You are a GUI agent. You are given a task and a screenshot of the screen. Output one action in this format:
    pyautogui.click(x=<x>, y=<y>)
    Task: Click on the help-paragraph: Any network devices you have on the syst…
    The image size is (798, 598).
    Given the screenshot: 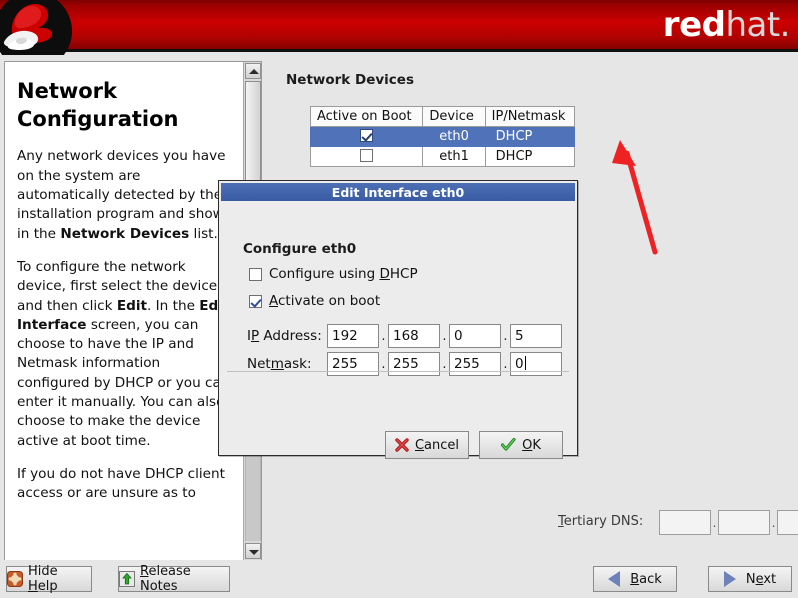 What is the action you would take?
    pyautogui.click(x=125, y=195)
    